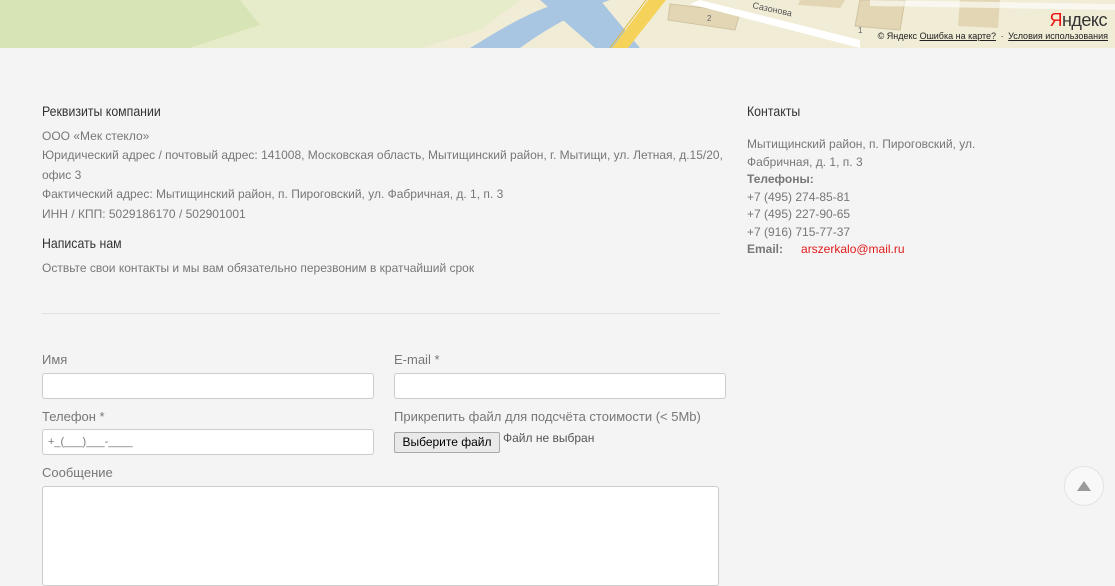  I want to click on email-label: Email:, so click(765, 249).